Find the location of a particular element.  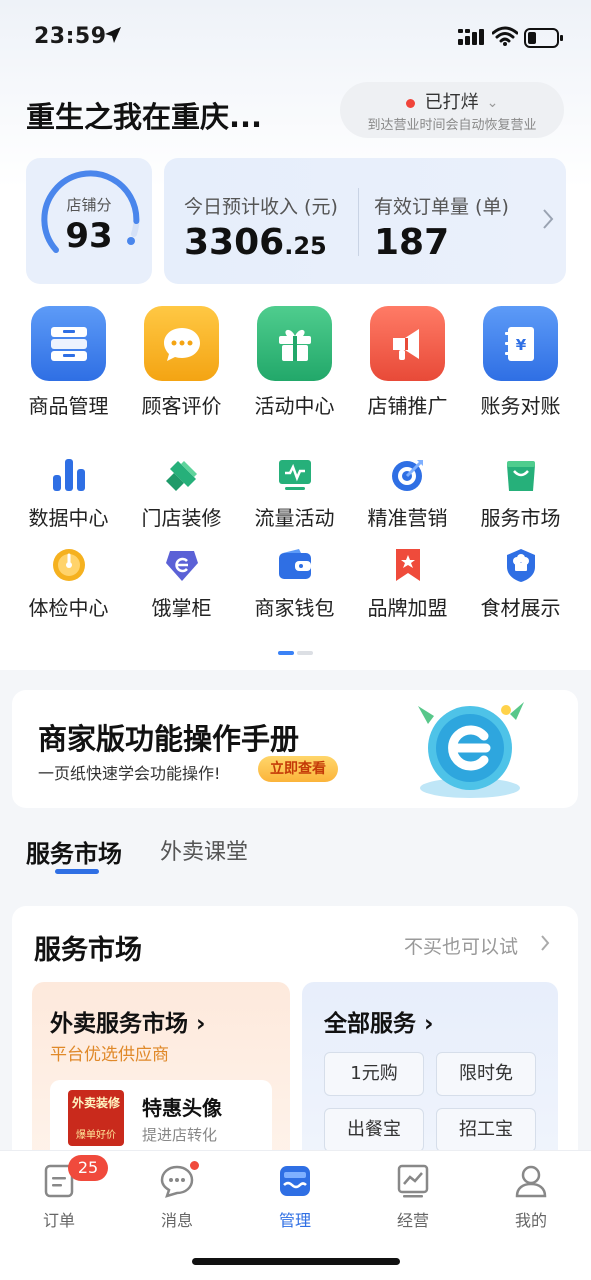

all-services-panel: 全部服务 › 1元购 限时免 出餐宝 招工宝 is located at coordinates (430, 1074).